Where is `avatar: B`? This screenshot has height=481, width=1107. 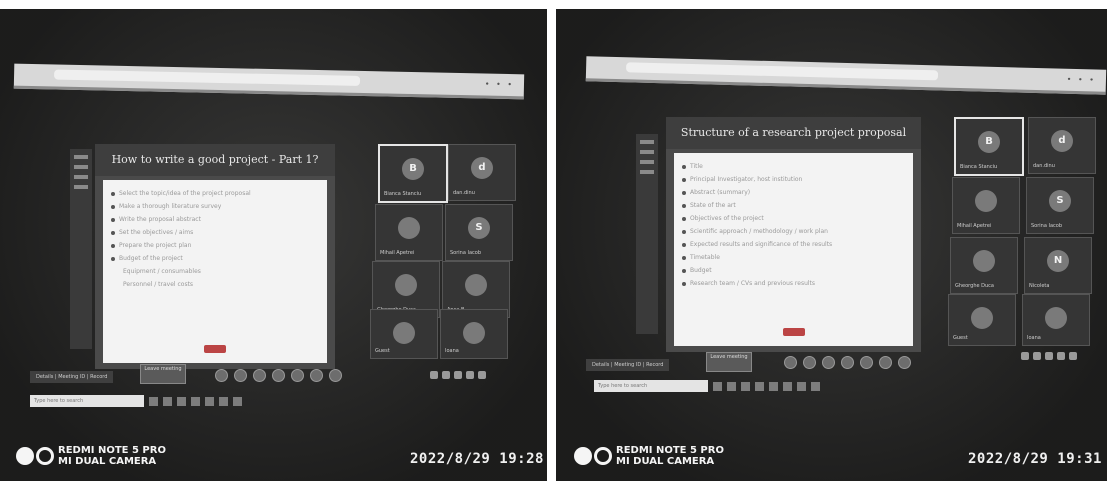
avatar: B is located at coordinates (989, 142).